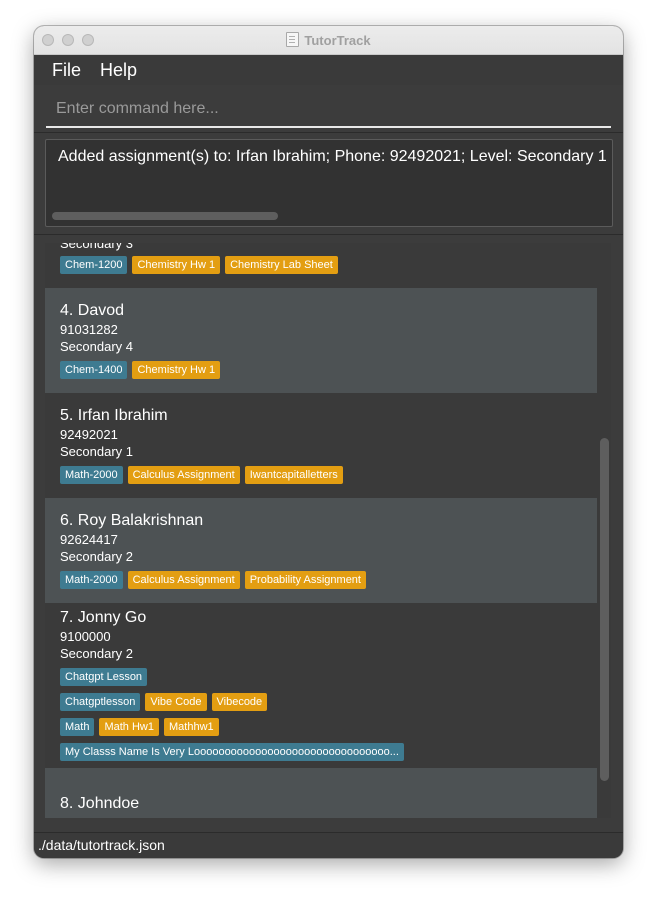 Image resolution: width=657 pixels, height=901 pixels. What do you see at coordinates (100, 702) in the screenshot?
I see `class-tag: Chatgptlesson` at bounding box center [100, 702].